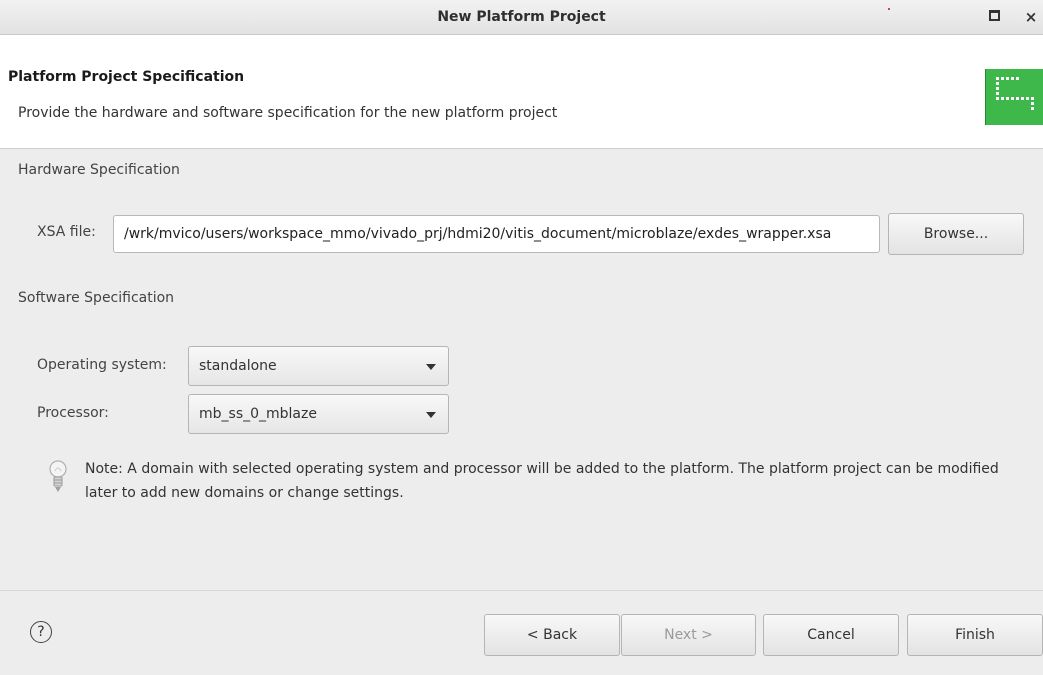 The image size is (1043, 675). I want to click on maximize-icon, so click(994, 17).